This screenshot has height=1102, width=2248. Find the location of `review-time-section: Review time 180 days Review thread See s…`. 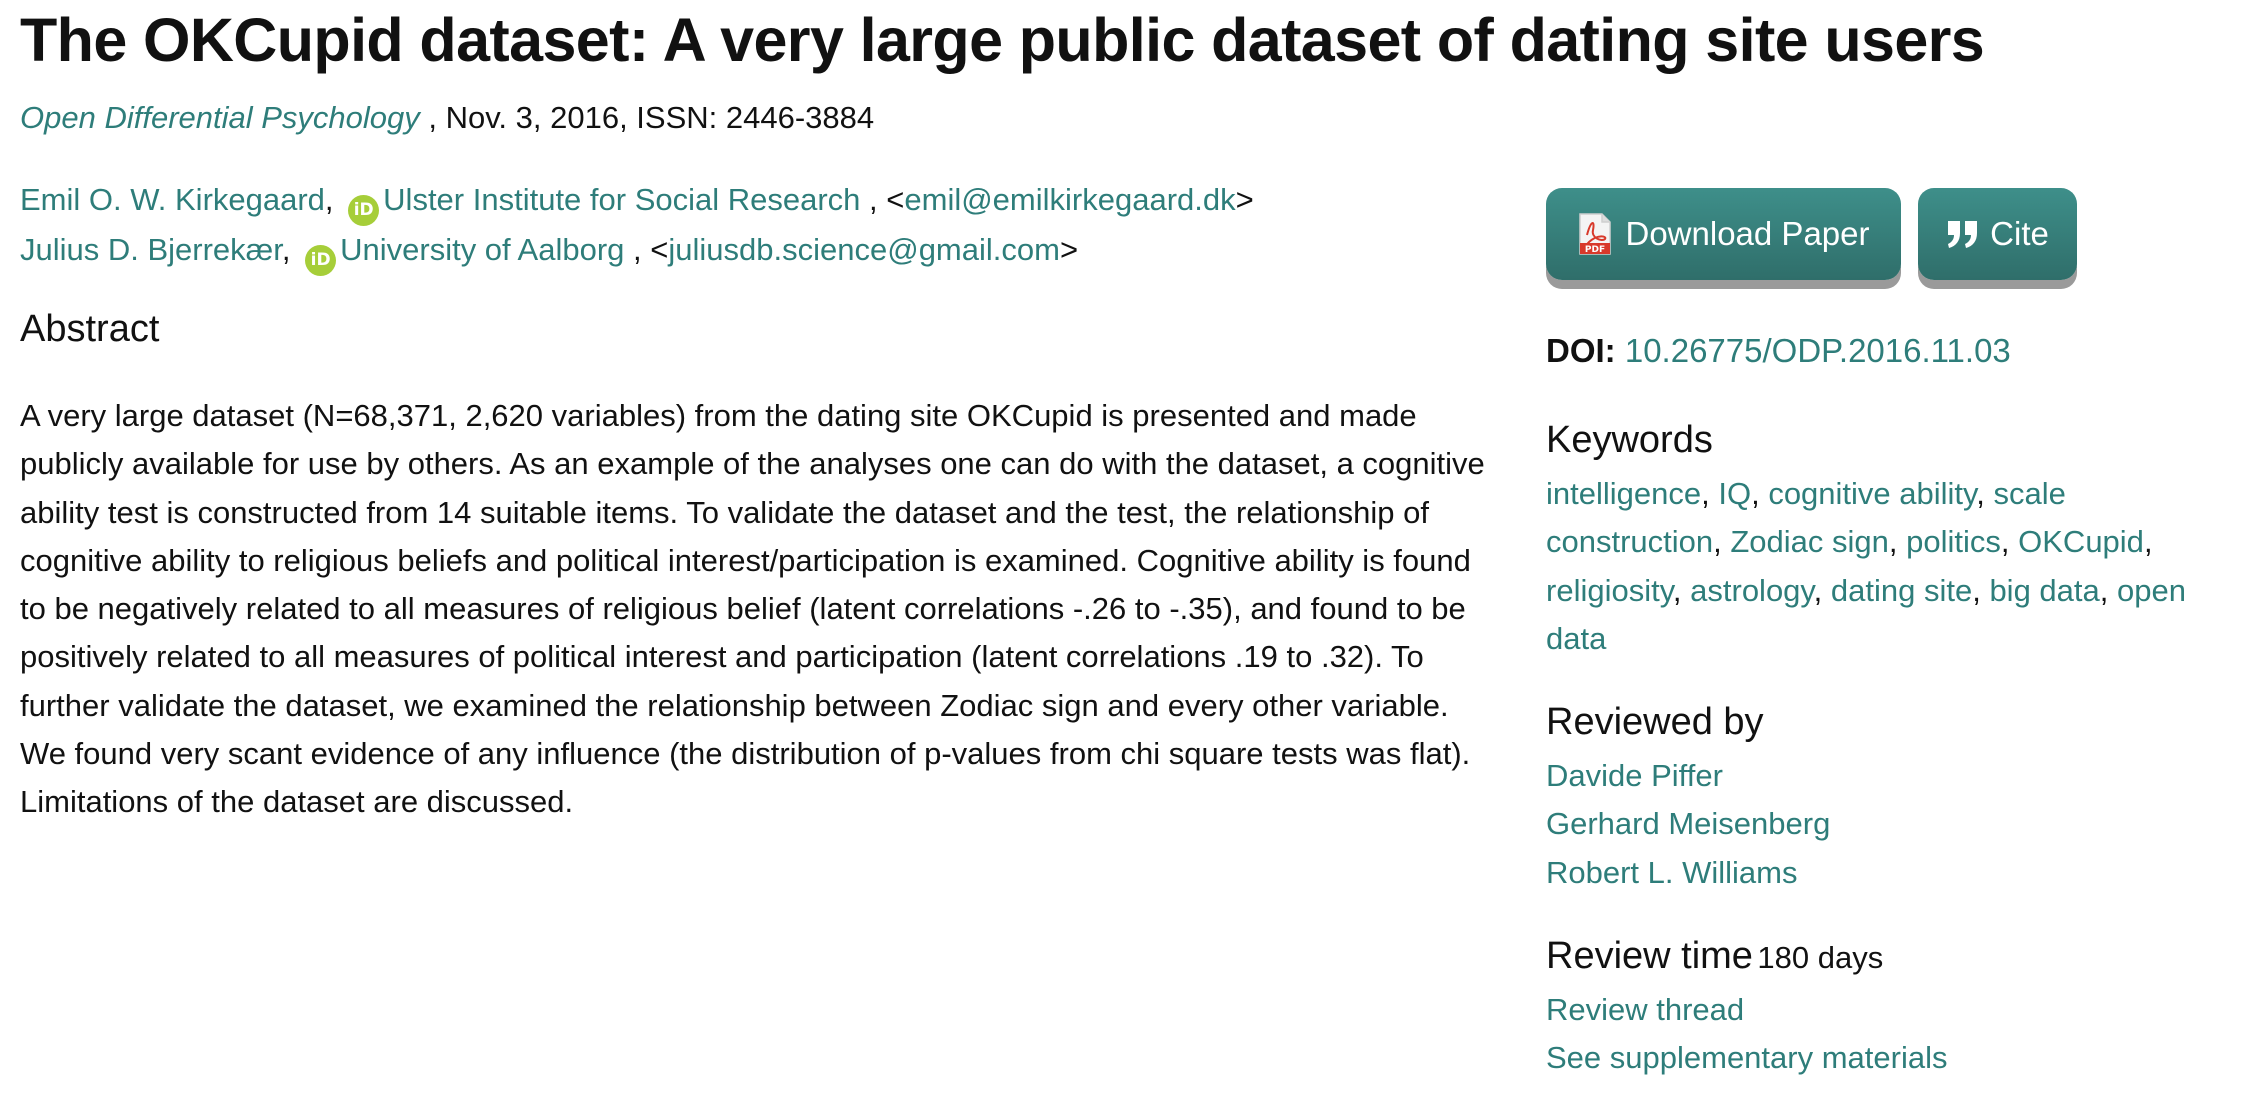

review-time-section: Review time 180 days Review thread See s… is located at coordinates (1896, 1006).